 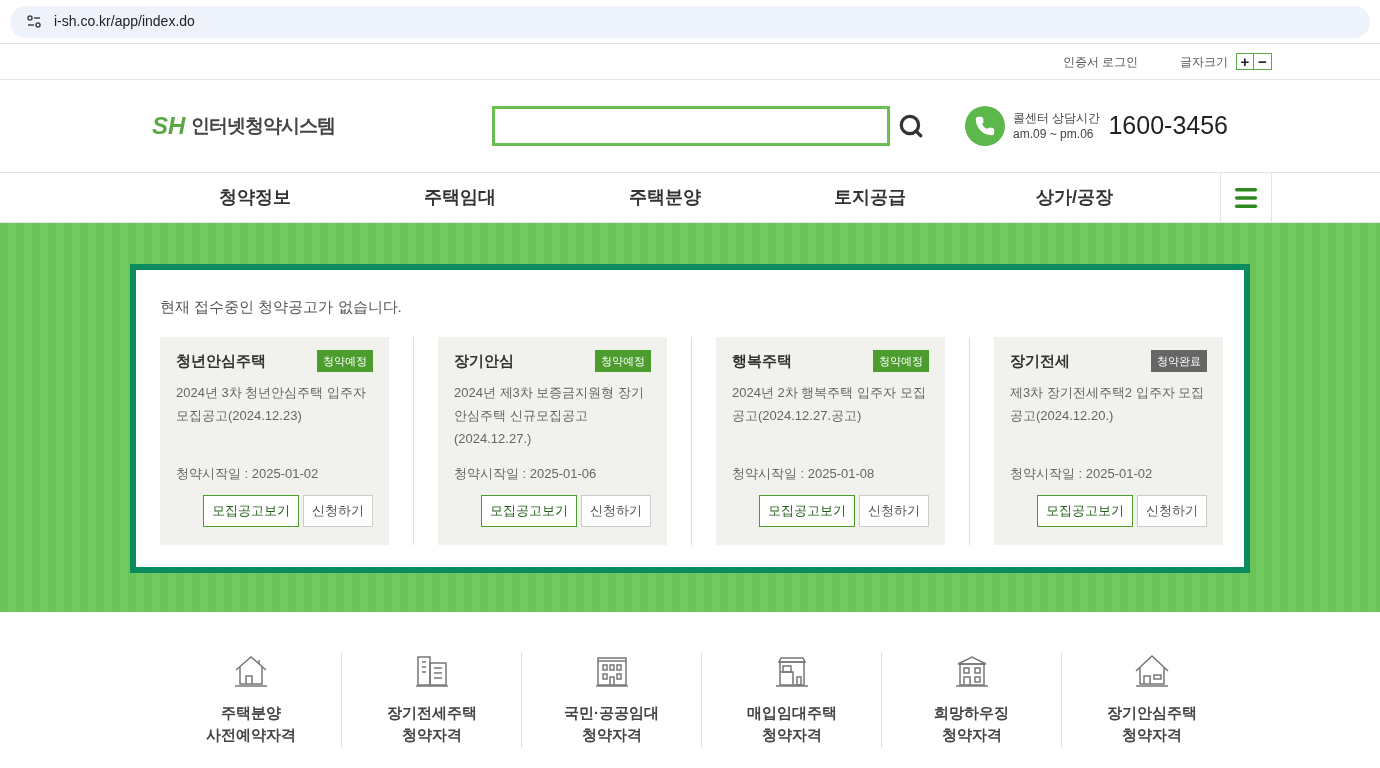 I want to click on card-title: 행복주택, so click(x=762, y=360).